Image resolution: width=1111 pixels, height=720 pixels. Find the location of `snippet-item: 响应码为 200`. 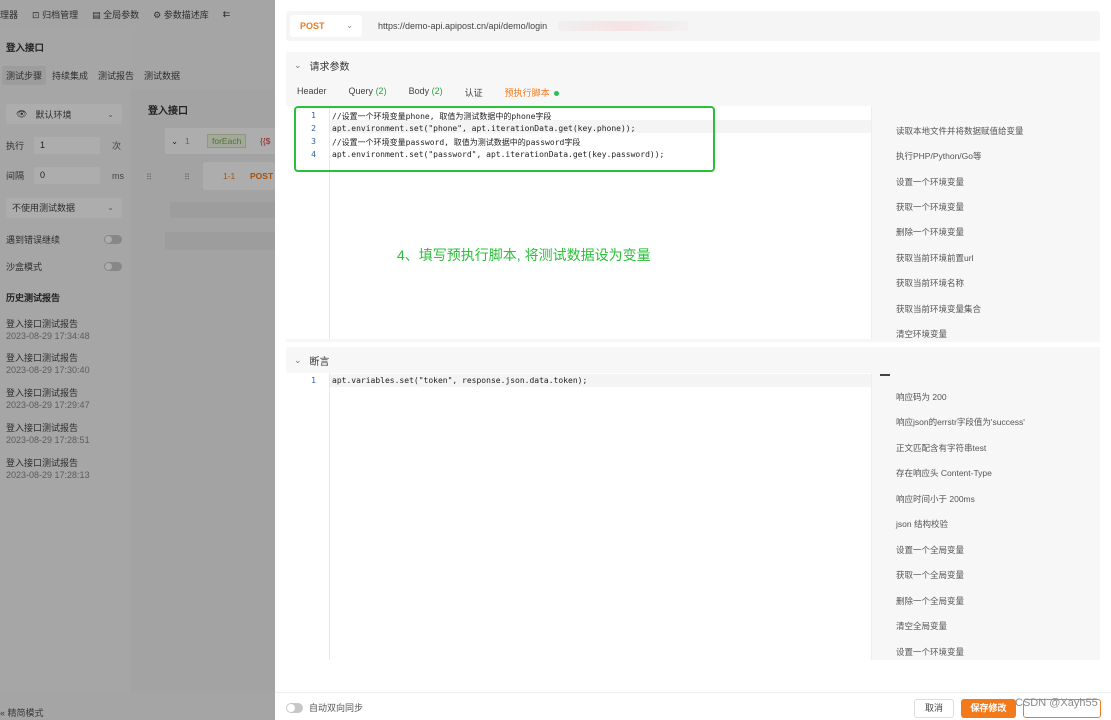

snippet-item: 响应码为 200 is located at coordinates (921, 397).